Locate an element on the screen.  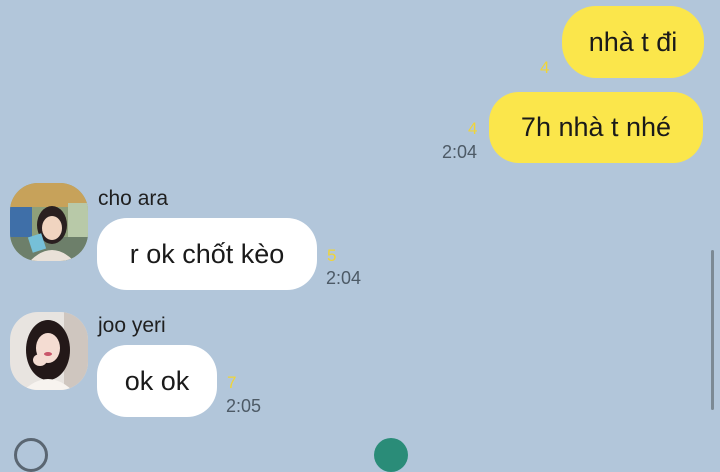
avatar-cho-ara-icon is located at coordinates (49, 222).